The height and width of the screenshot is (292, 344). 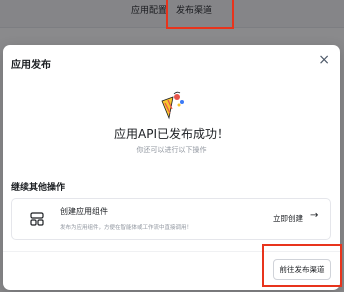 What do you see at coordinates (37, 219) in the screenshot?
I see `component-icon` at bounding box center [37, 219].